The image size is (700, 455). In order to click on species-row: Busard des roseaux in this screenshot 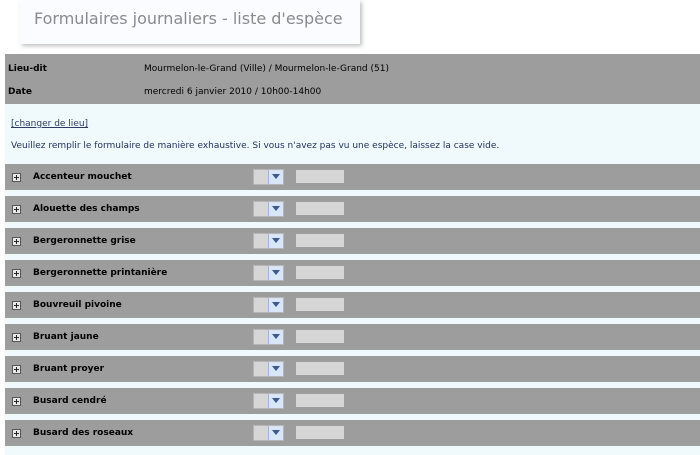, I will do `click(352, 433)`.